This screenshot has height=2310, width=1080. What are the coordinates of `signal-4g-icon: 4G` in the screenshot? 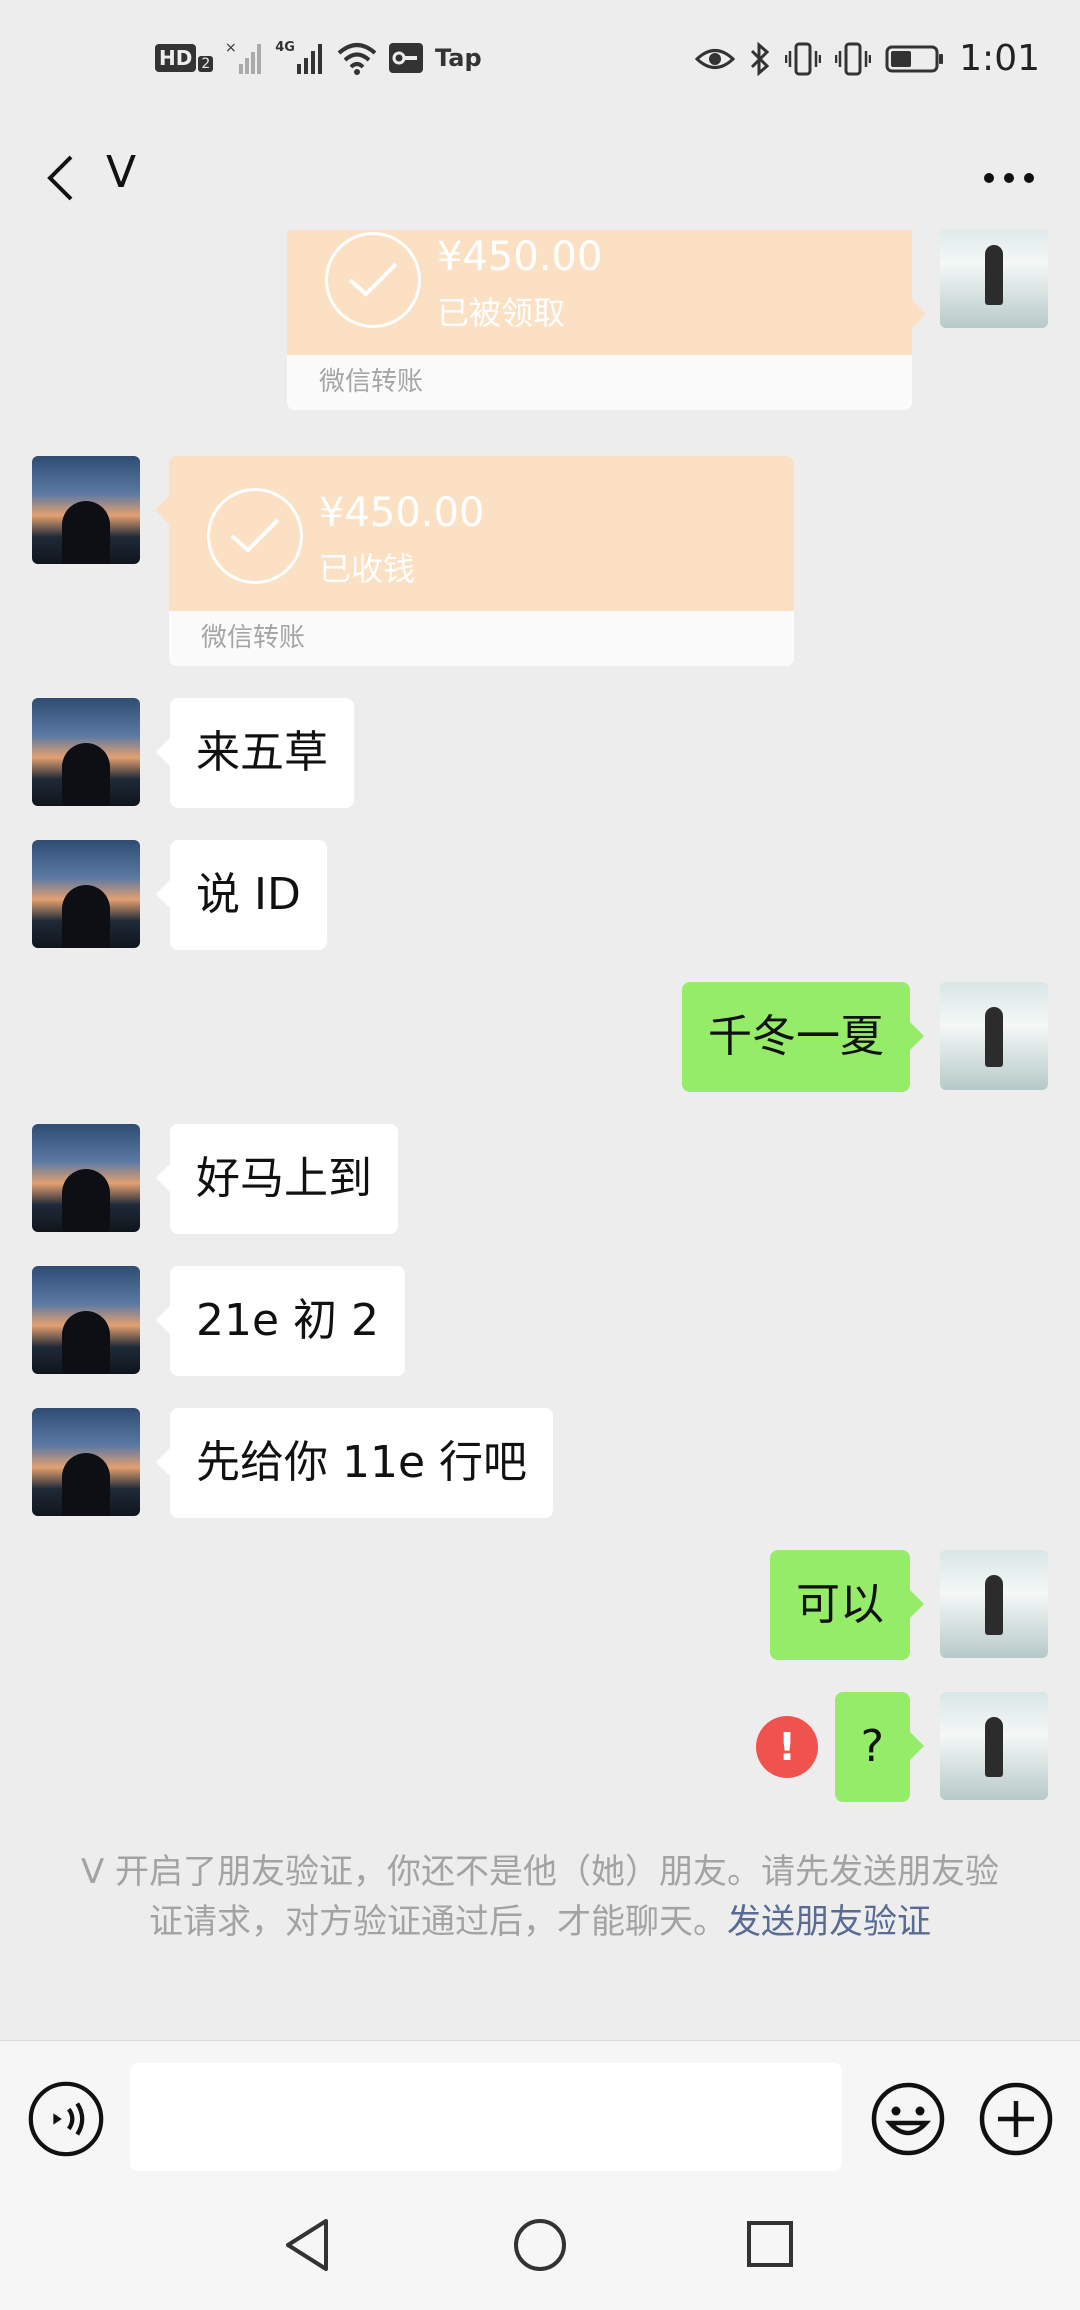 It's located at (300, 58).